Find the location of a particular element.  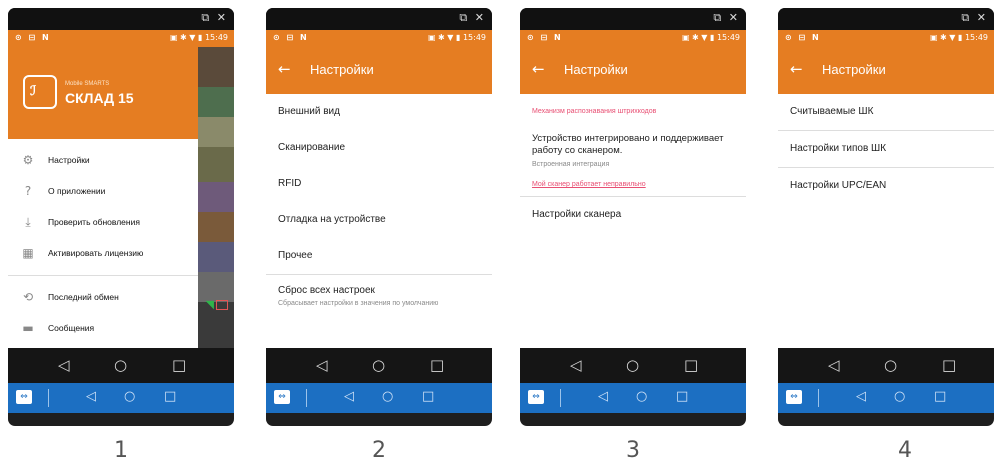

message-icon: ▬ is located at coordinates (28, 328).